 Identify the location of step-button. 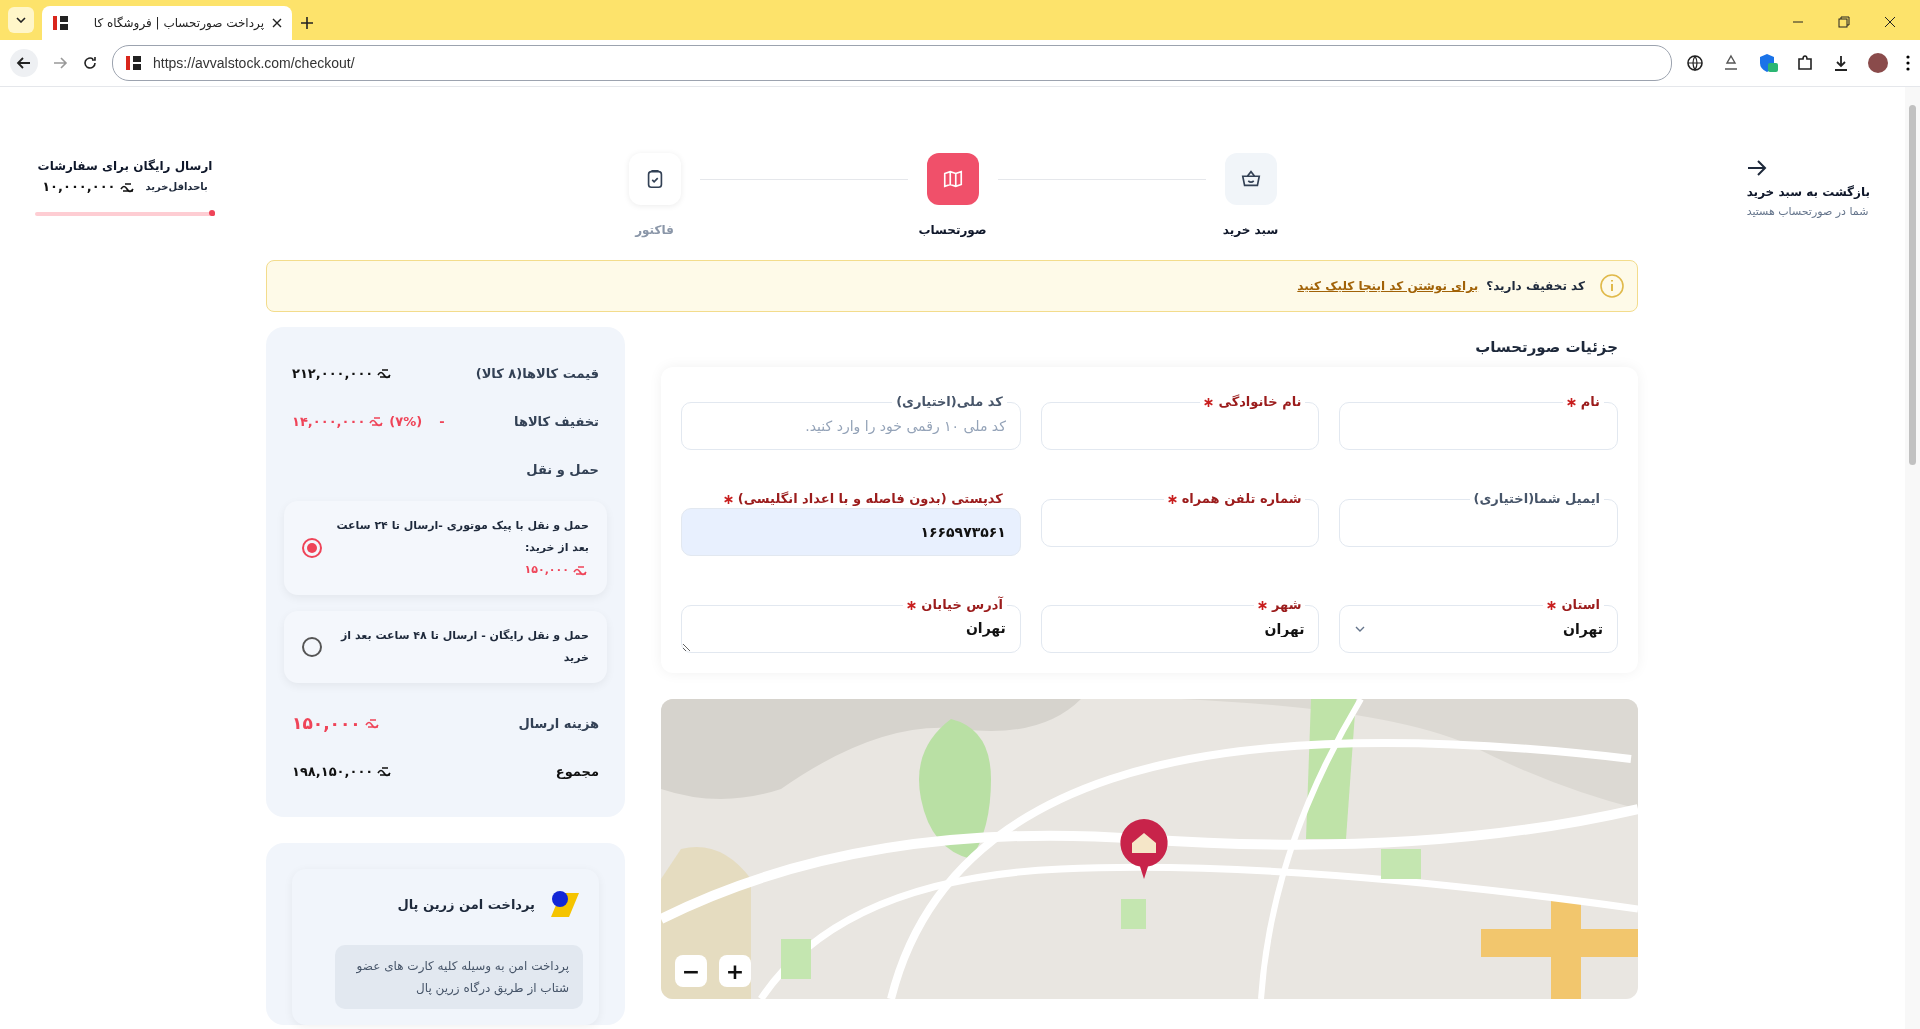
(1250, 179).